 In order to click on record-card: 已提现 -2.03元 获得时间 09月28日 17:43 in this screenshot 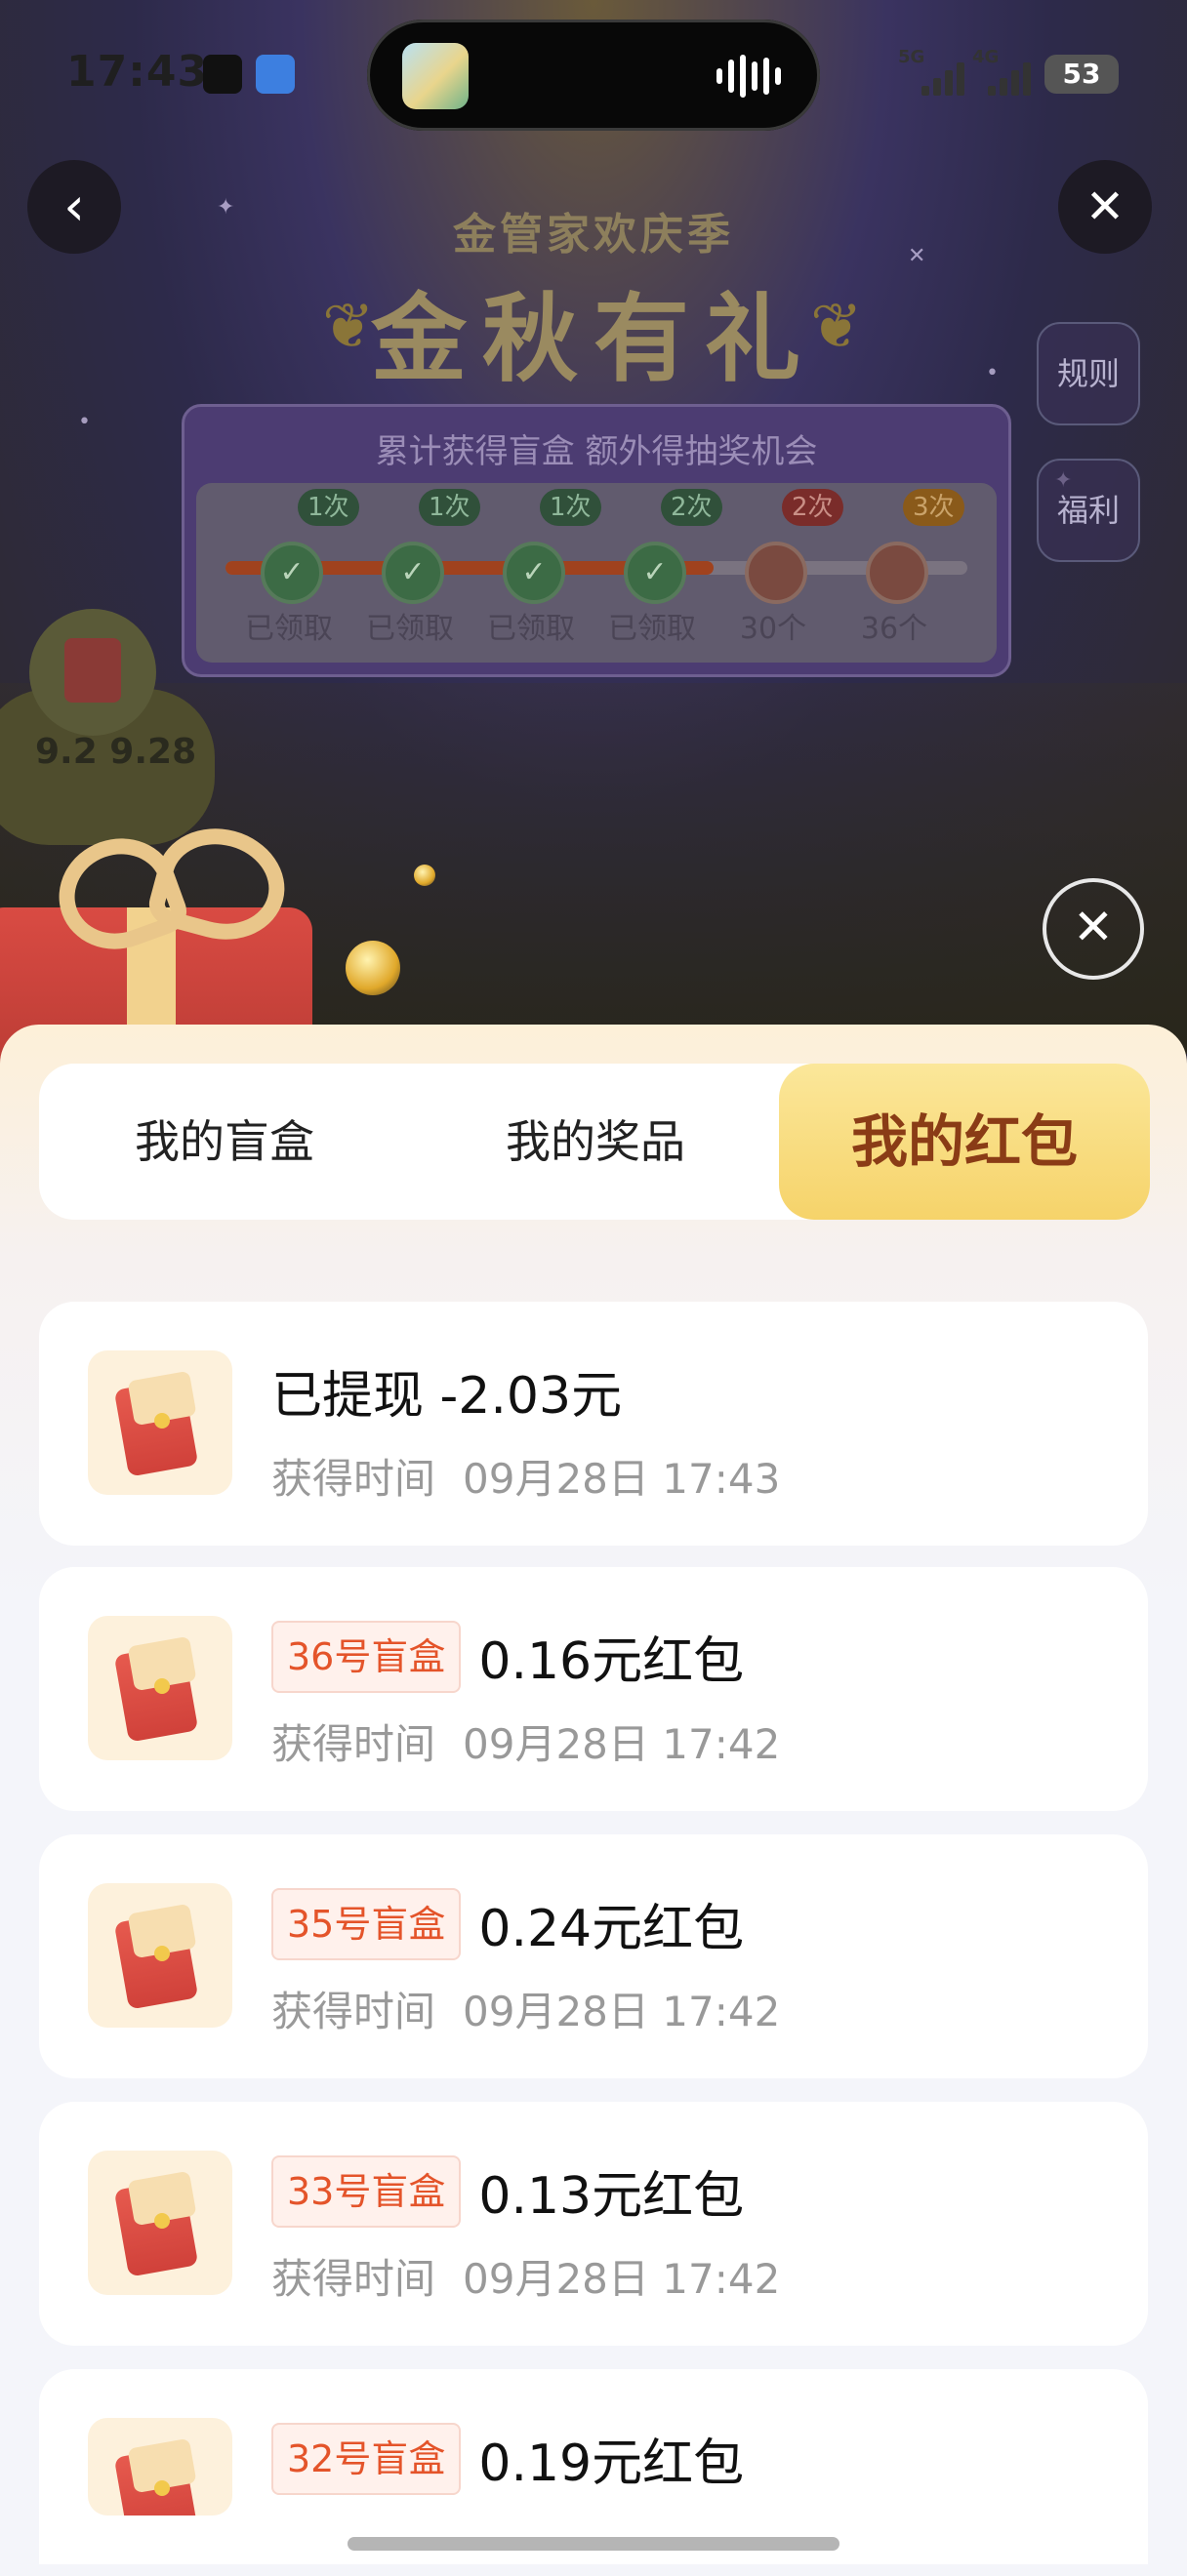, I will do `click(593, 1424)`.